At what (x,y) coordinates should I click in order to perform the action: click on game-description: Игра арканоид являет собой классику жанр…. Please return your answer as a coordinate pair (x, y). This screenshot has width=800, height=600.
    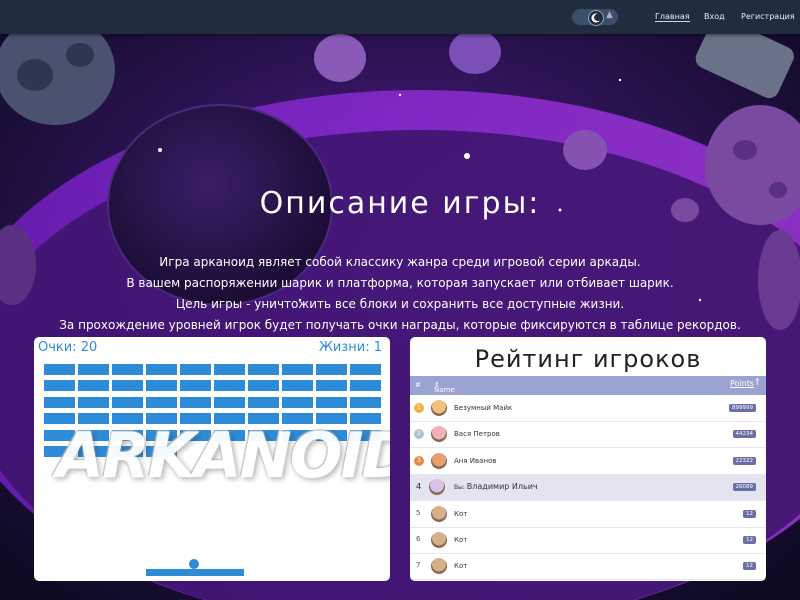
    Looking at the image, I should click on (400, 294).